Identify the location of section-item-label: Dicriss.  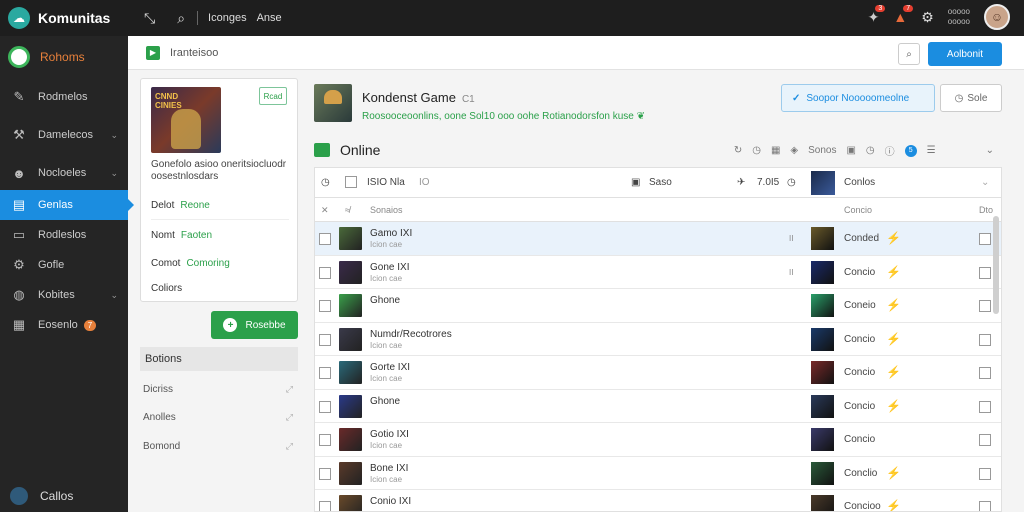
(158, 389).